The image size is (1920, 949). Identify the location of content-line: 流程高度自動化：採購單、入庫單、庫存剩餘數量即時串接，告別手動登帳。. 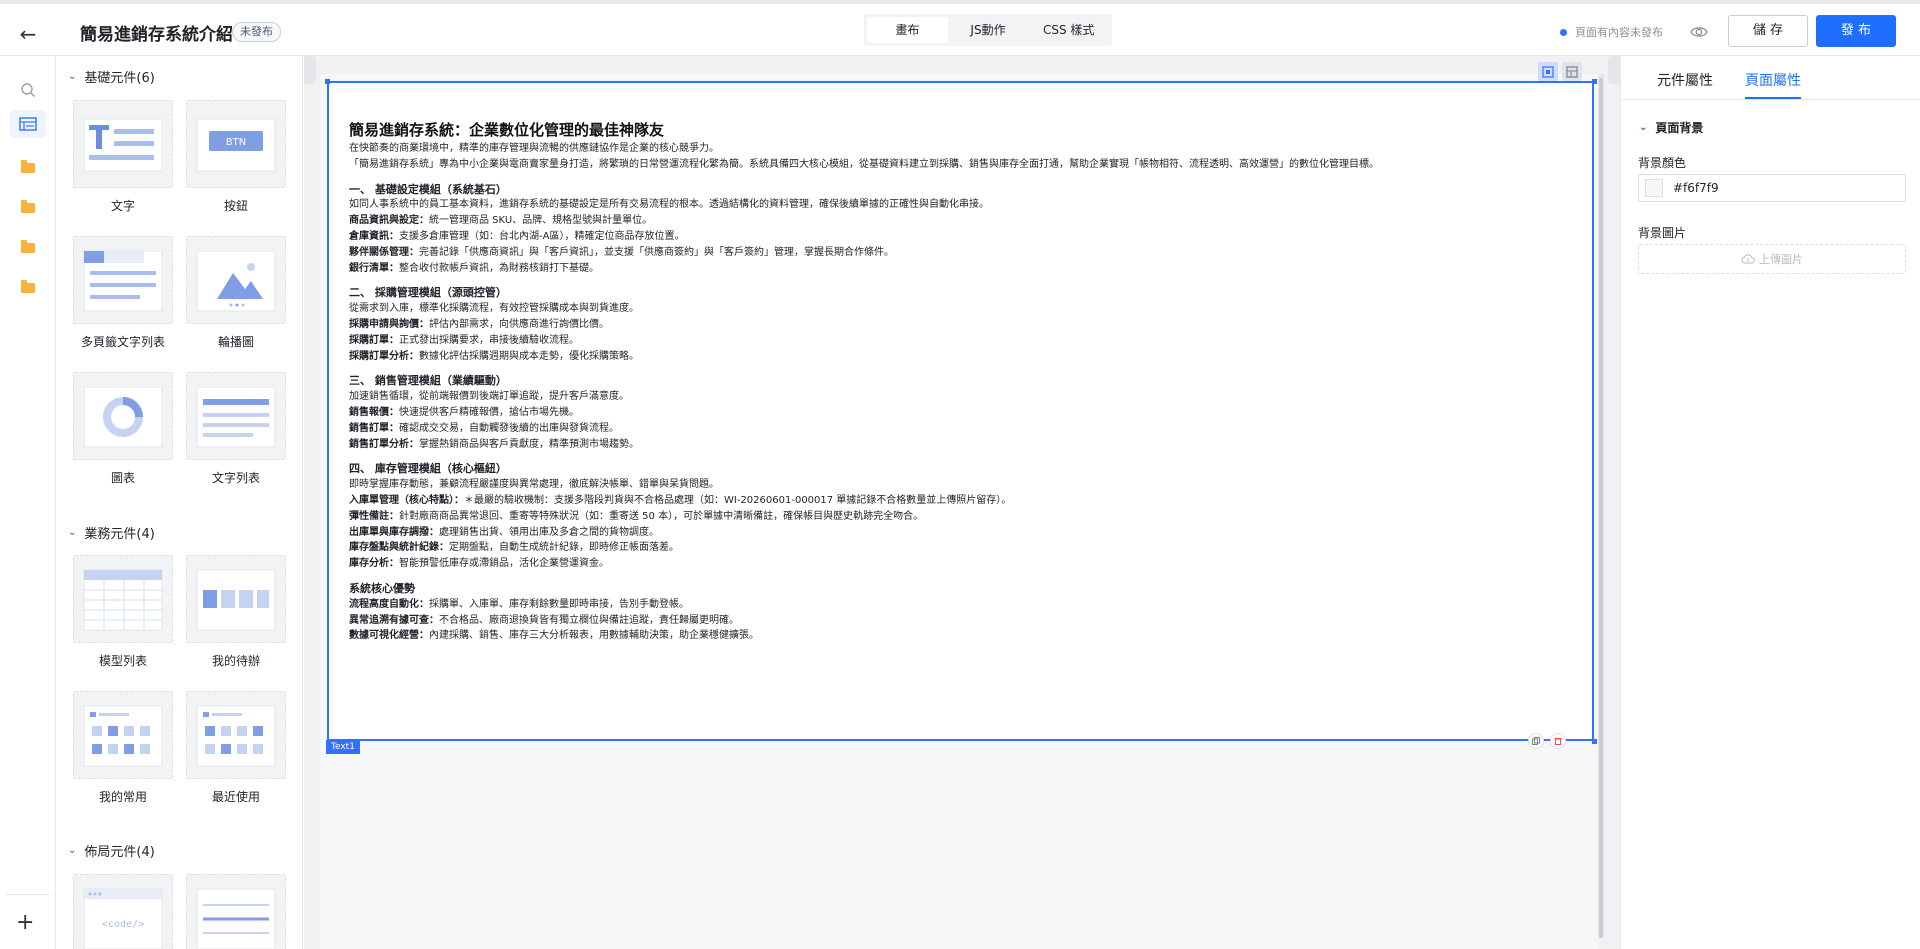
(964, 605).